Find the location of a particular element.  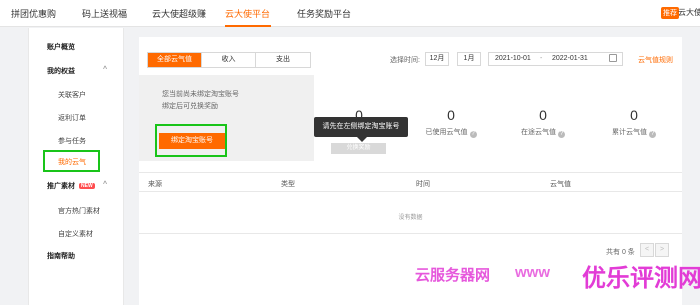

sidebar-item-label: 自定义素材 is located at coordinates (75, 234).